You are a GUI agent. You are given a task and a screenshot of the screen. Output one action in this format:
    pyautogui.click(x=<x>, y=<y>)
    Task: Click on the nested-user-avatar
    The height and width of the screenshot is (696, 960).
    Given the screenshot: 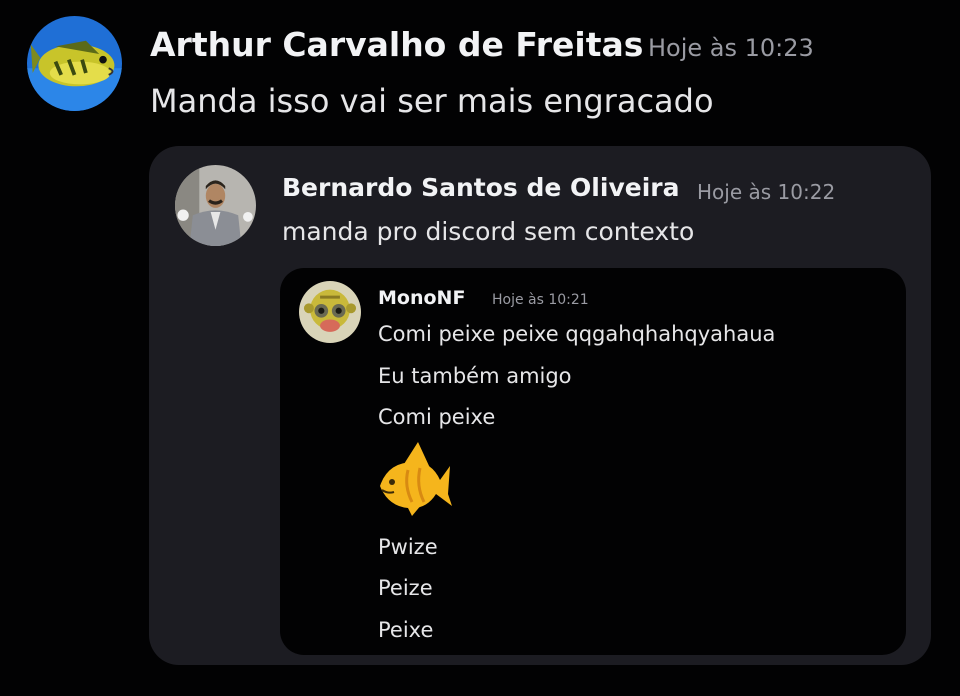 What is the action you would take?
    pyautogui.click(x=330, y=312)
    